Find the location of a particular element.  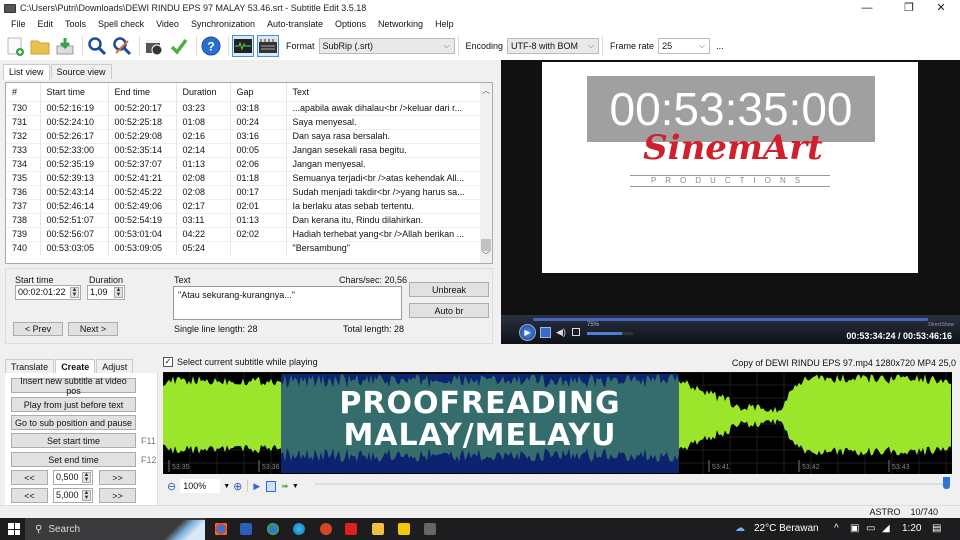

maximize-button: ❐ is located at coordinates (909, 8).